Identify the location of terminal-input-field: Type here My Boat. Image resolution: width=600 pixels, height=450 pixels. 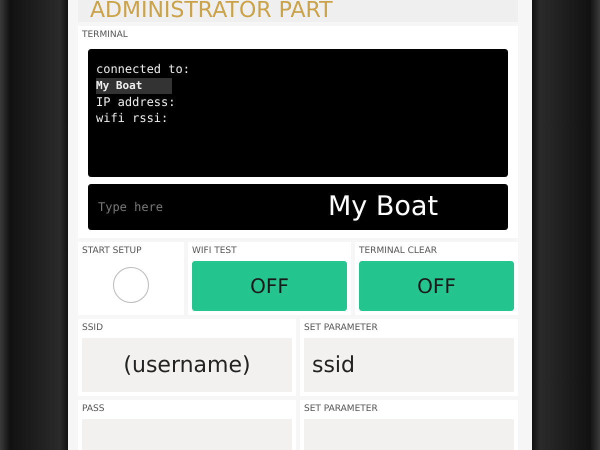
(298, 207).